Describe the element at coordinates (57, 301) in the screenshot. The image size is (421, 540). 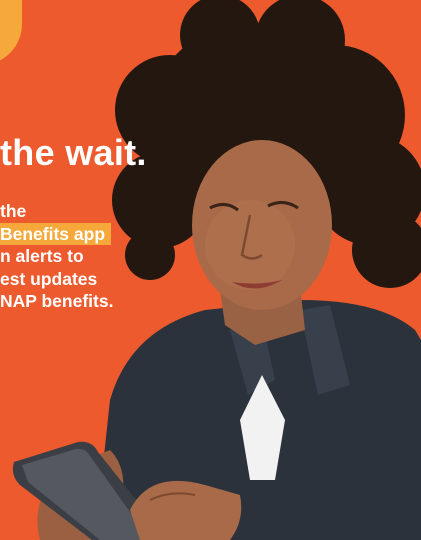
I see `body-line: NAP benefits.` at that location.